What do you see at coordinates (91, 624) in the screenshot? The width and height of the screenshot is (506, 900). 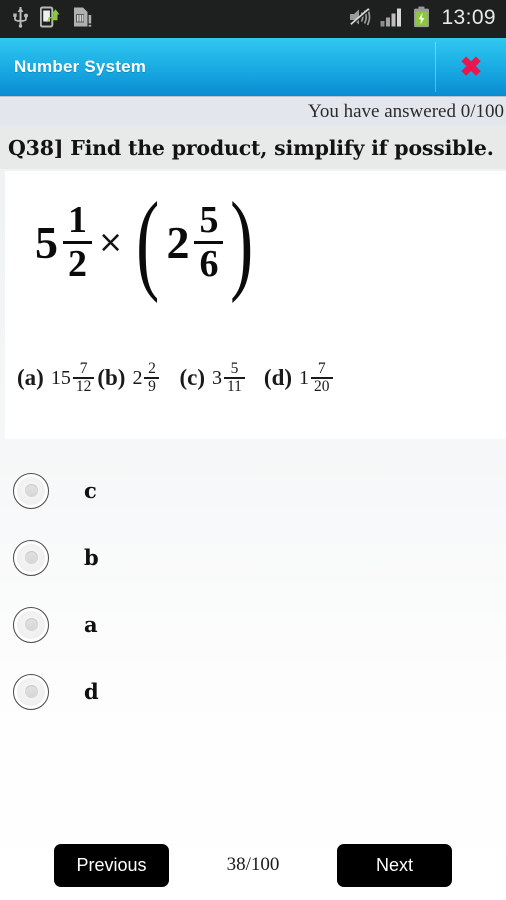 I see `option-label-3: a` at bounding box center [91, 624].